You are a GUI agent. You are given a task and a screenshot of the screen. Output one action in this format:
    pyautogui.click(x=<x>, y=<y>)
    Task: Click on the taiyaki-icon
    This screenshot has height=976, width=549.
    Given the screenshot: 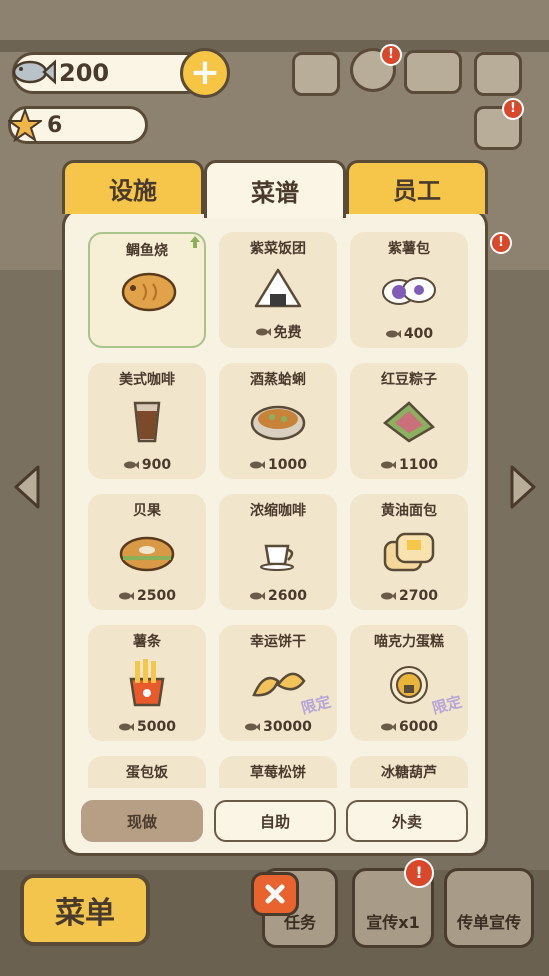 What is the action you would take?
    pyautogui.click(x=149, y=292)
    